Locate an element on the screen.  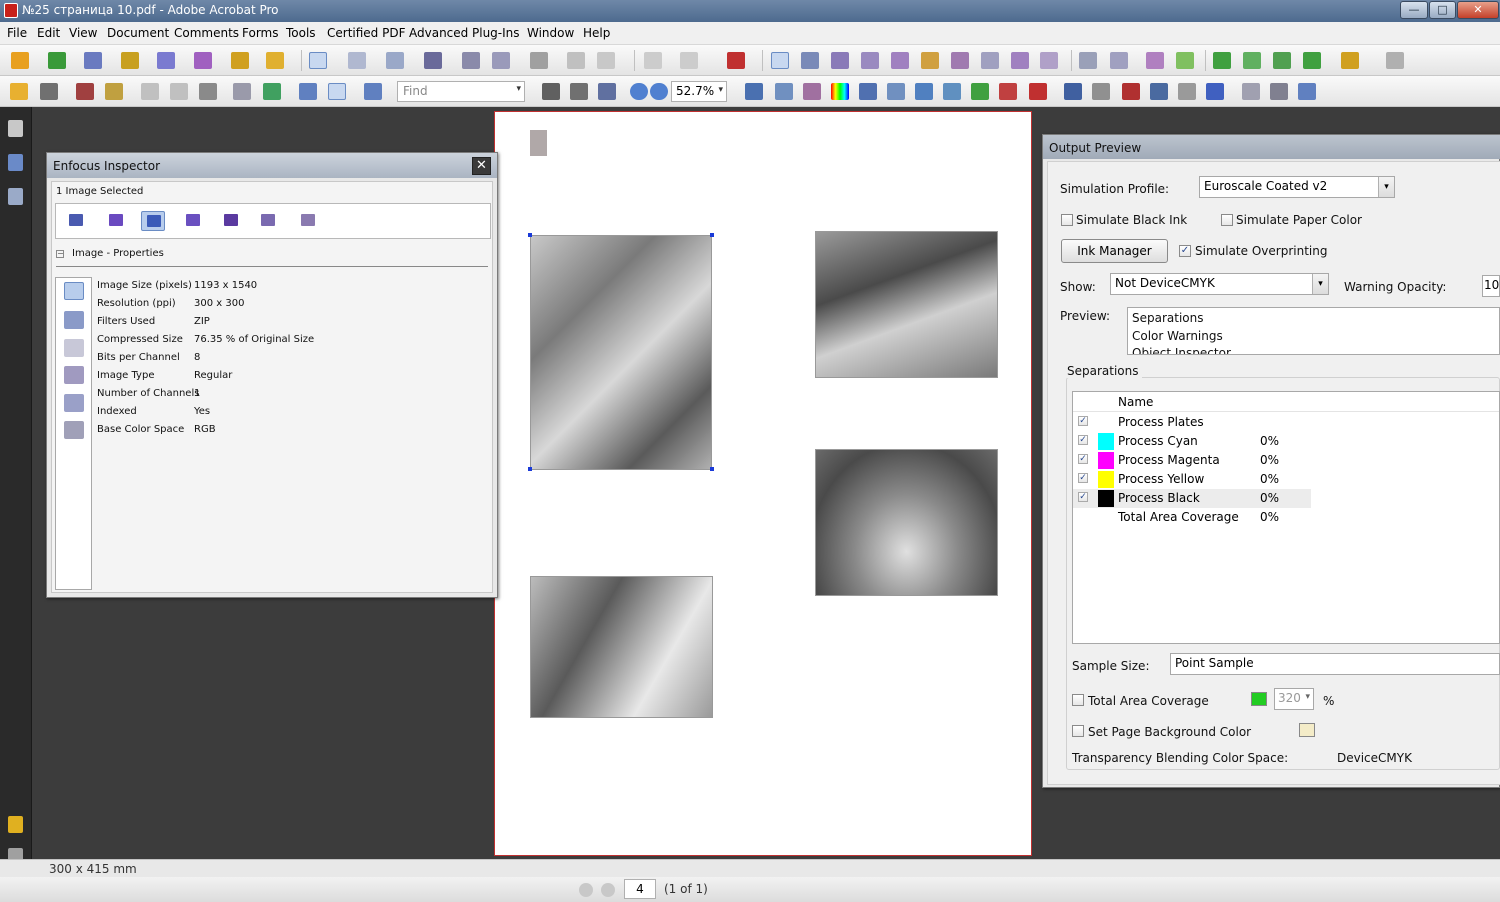
guide-icon is located at coordinates (1155, 60).